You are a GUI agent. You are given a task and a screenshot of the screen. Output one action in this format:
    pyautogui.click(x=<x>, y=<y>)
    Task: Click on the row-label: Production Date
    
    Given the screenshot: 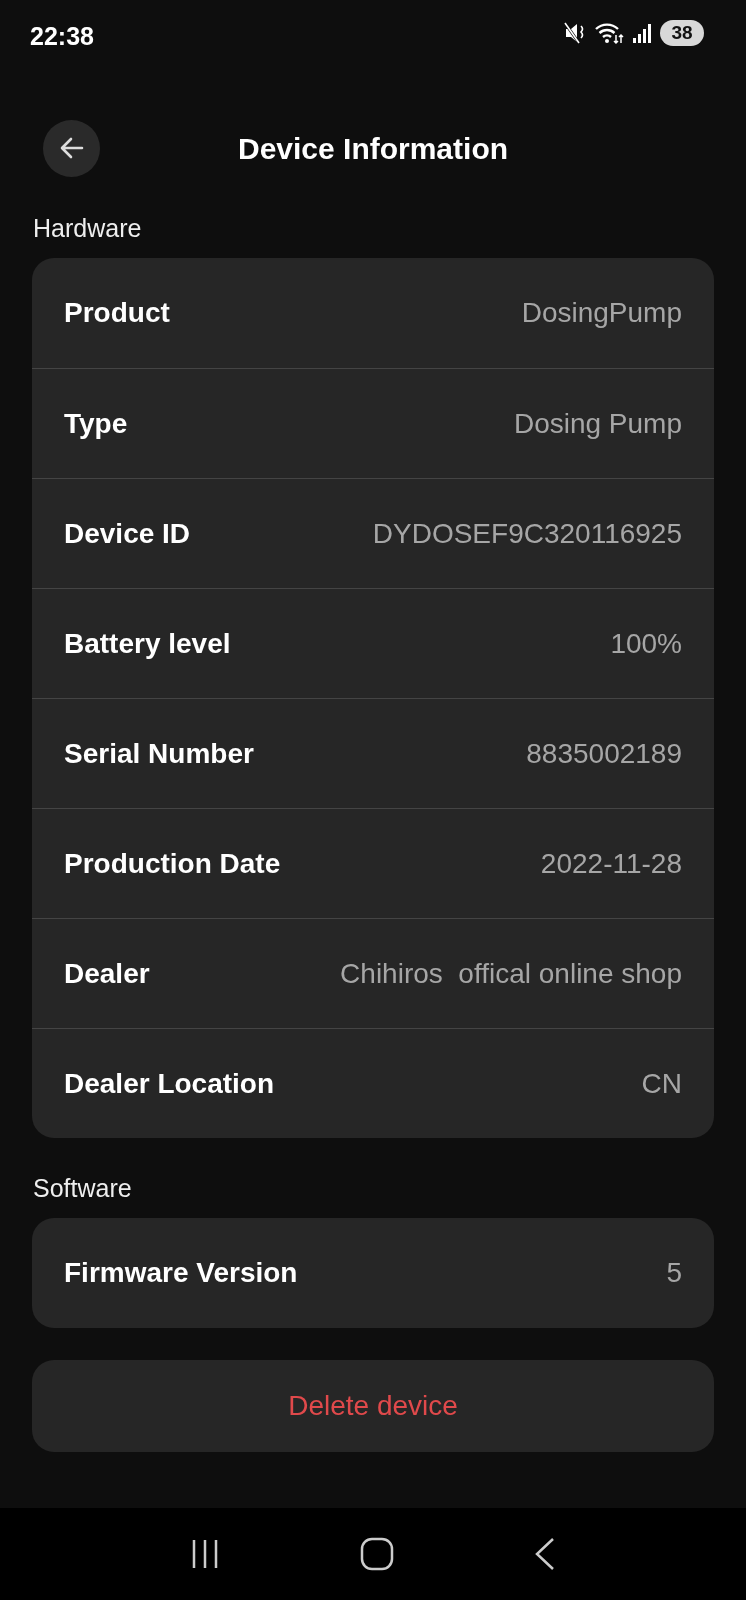 What is the action you would take?
    pyautogui.click(x=172, y=863)
    